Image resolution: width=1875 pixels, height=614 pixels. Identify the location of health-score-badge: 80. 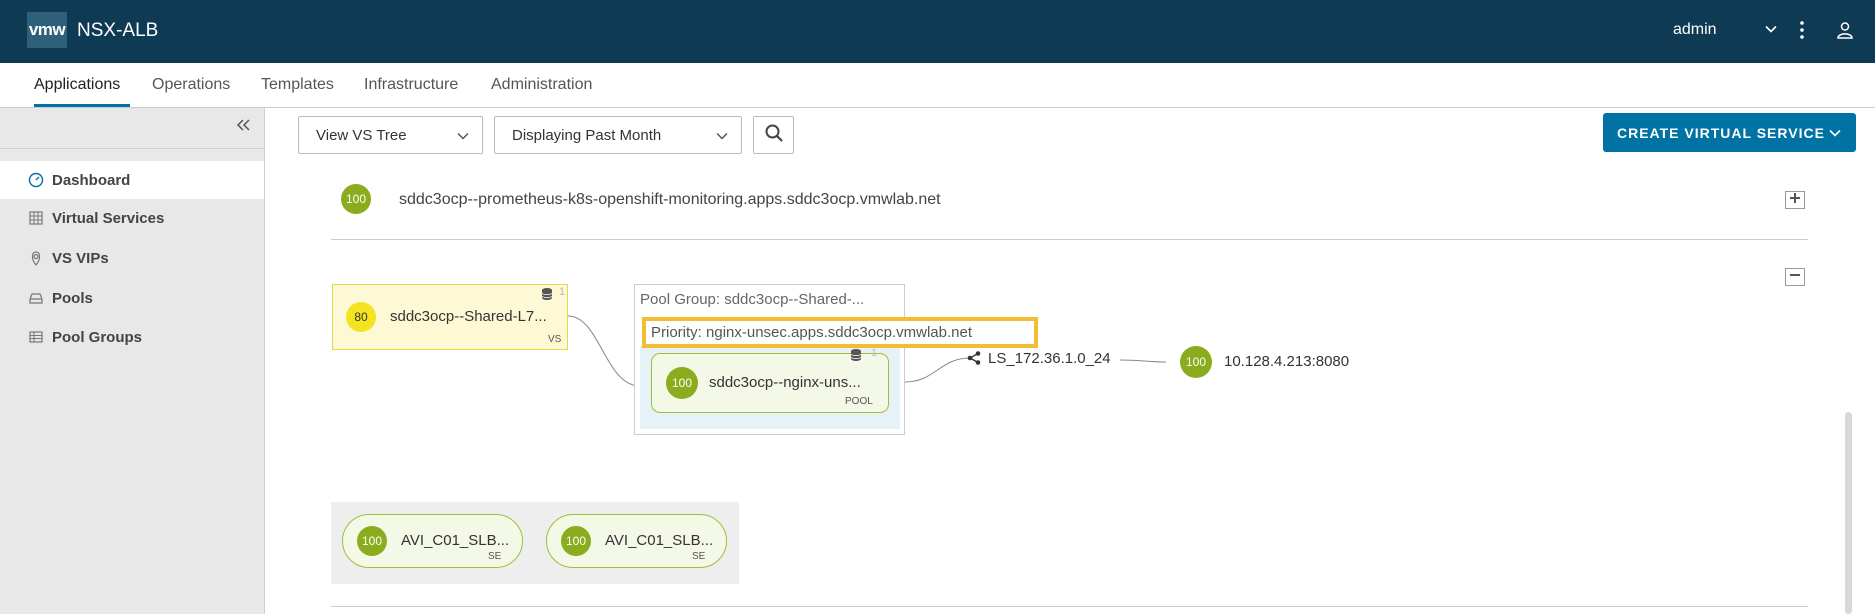
(361, 317).